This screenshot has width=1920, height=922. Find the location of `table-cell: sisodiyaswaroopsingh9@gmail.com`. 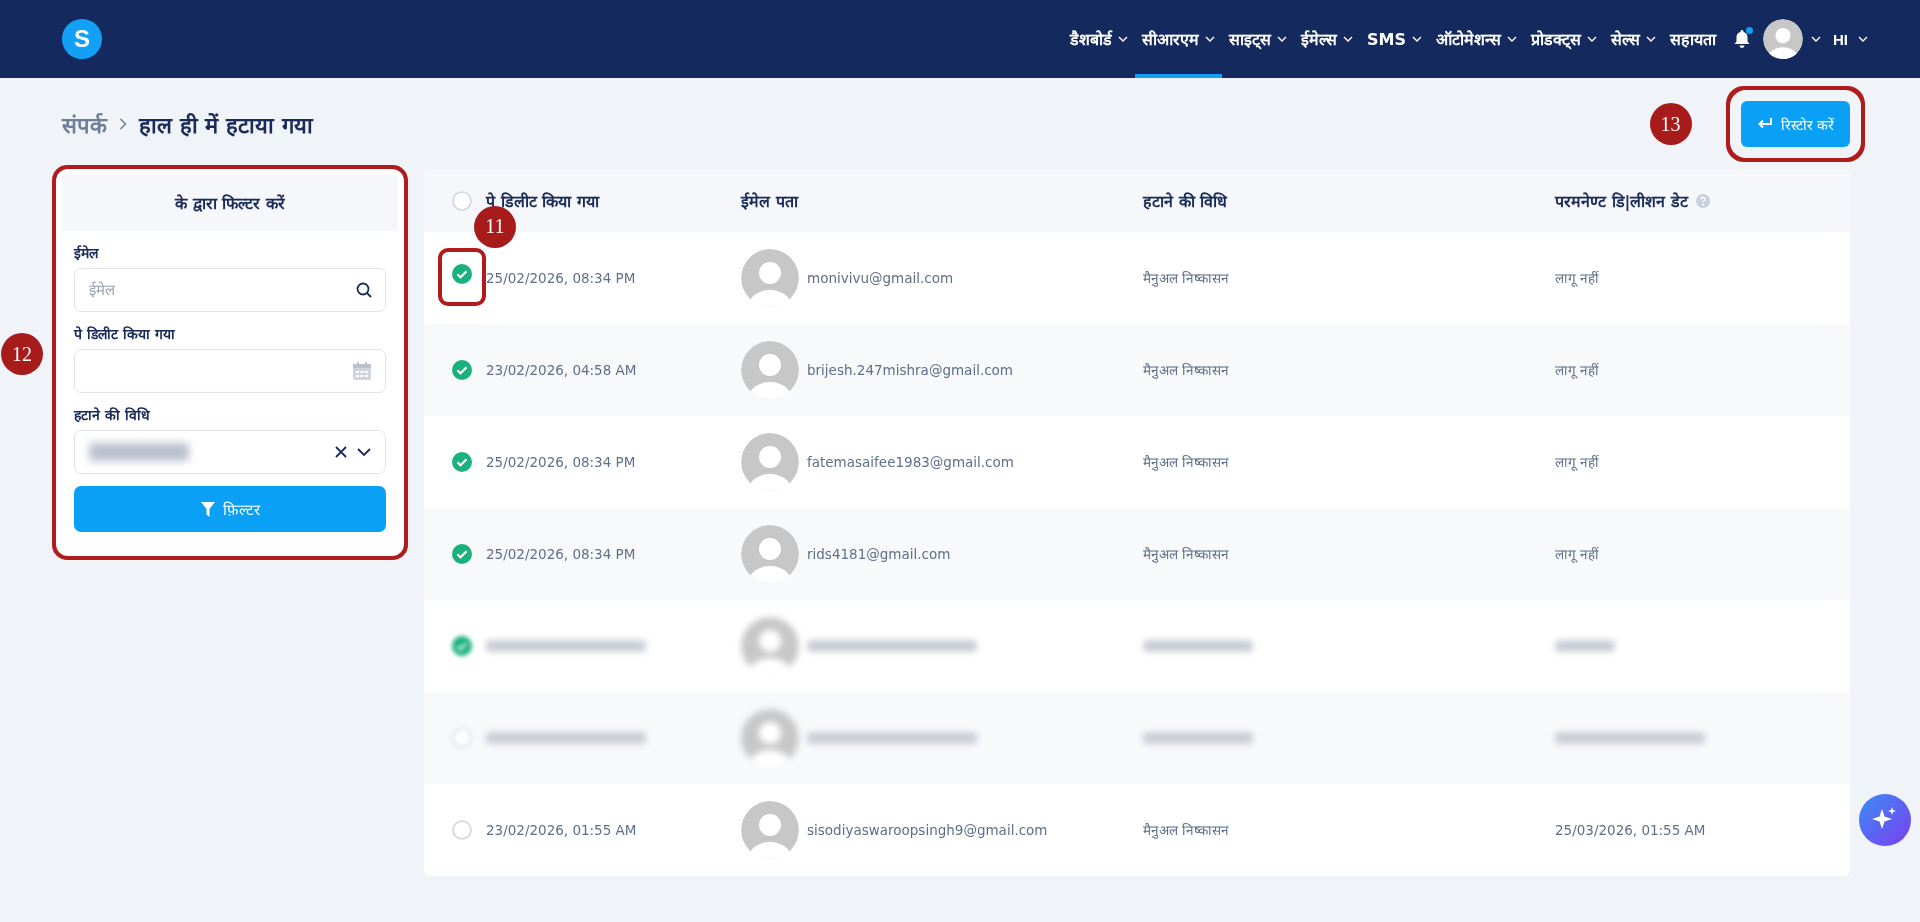

table-cell: sisodiyaswaroopsingh9@gmail.com is located at coordinates (927, 830).